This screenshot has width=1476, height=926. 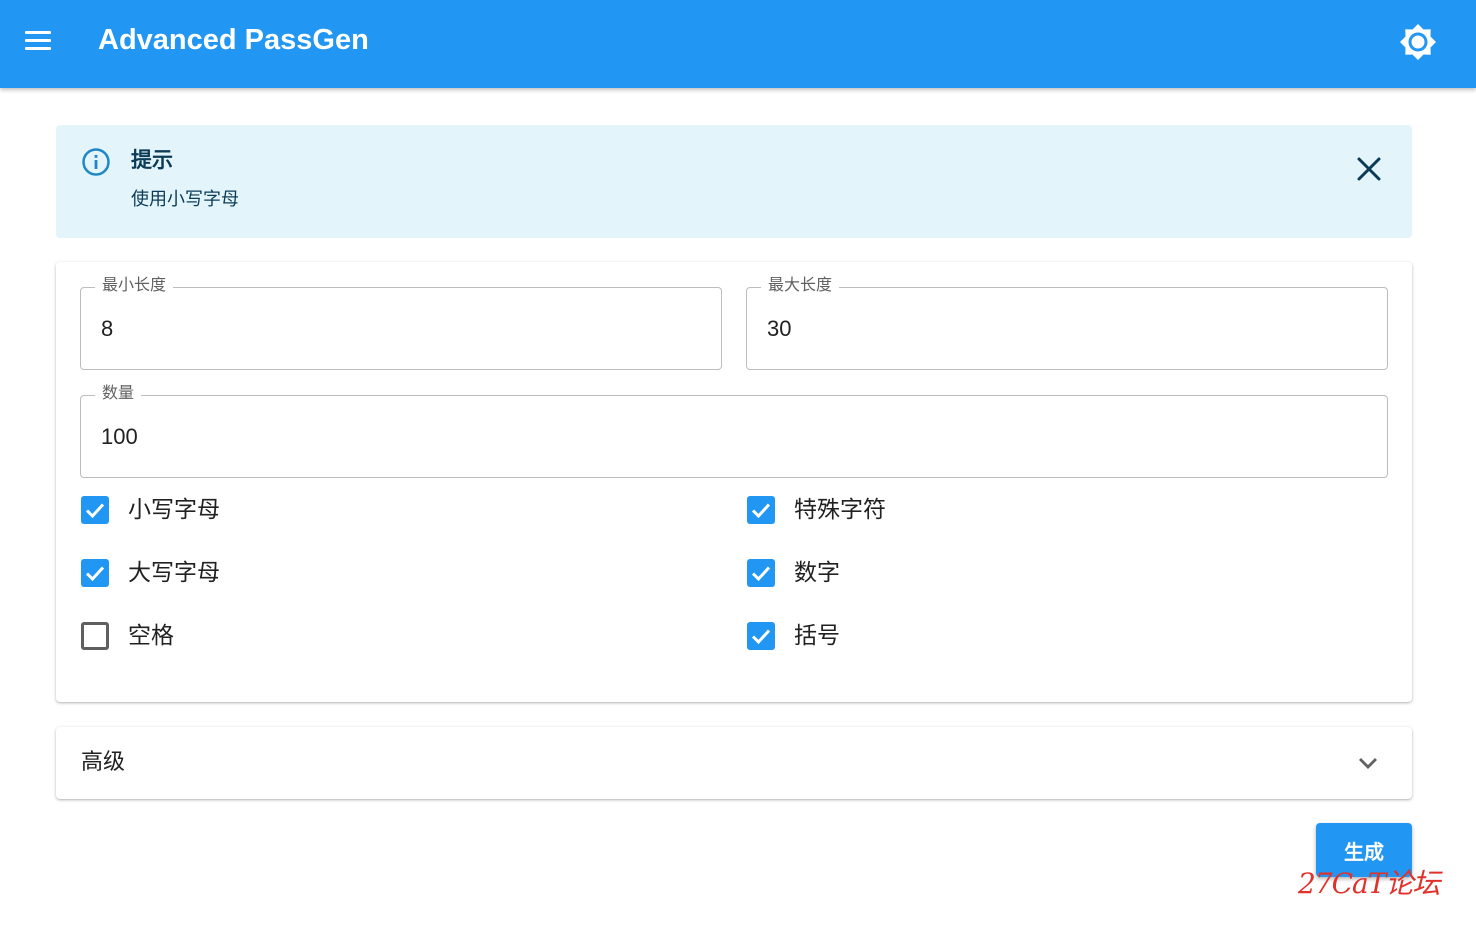 I want to click on digits-label: 数字, so click(x=817, y=573).